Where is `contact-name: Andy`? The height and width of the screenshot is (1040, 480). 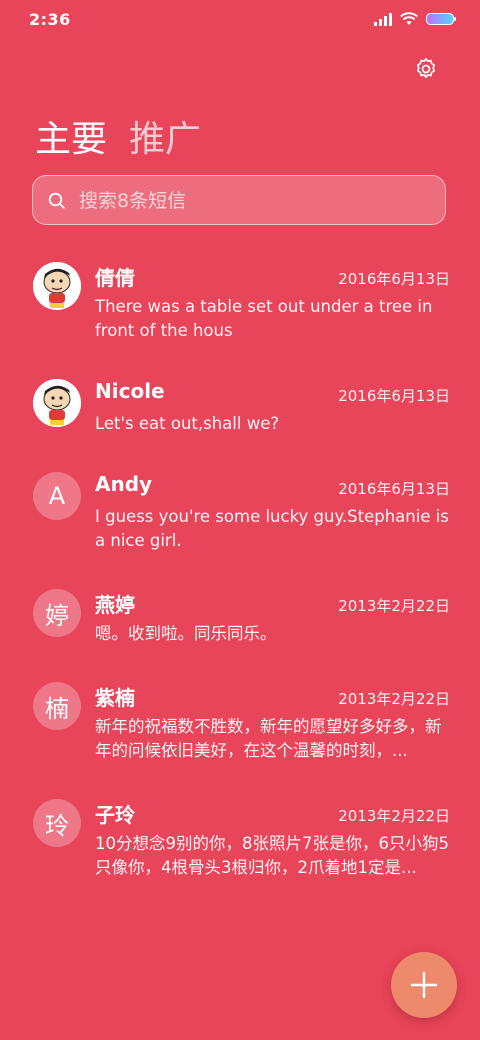
contact-name: Andy is located at coordinates (124, 484).